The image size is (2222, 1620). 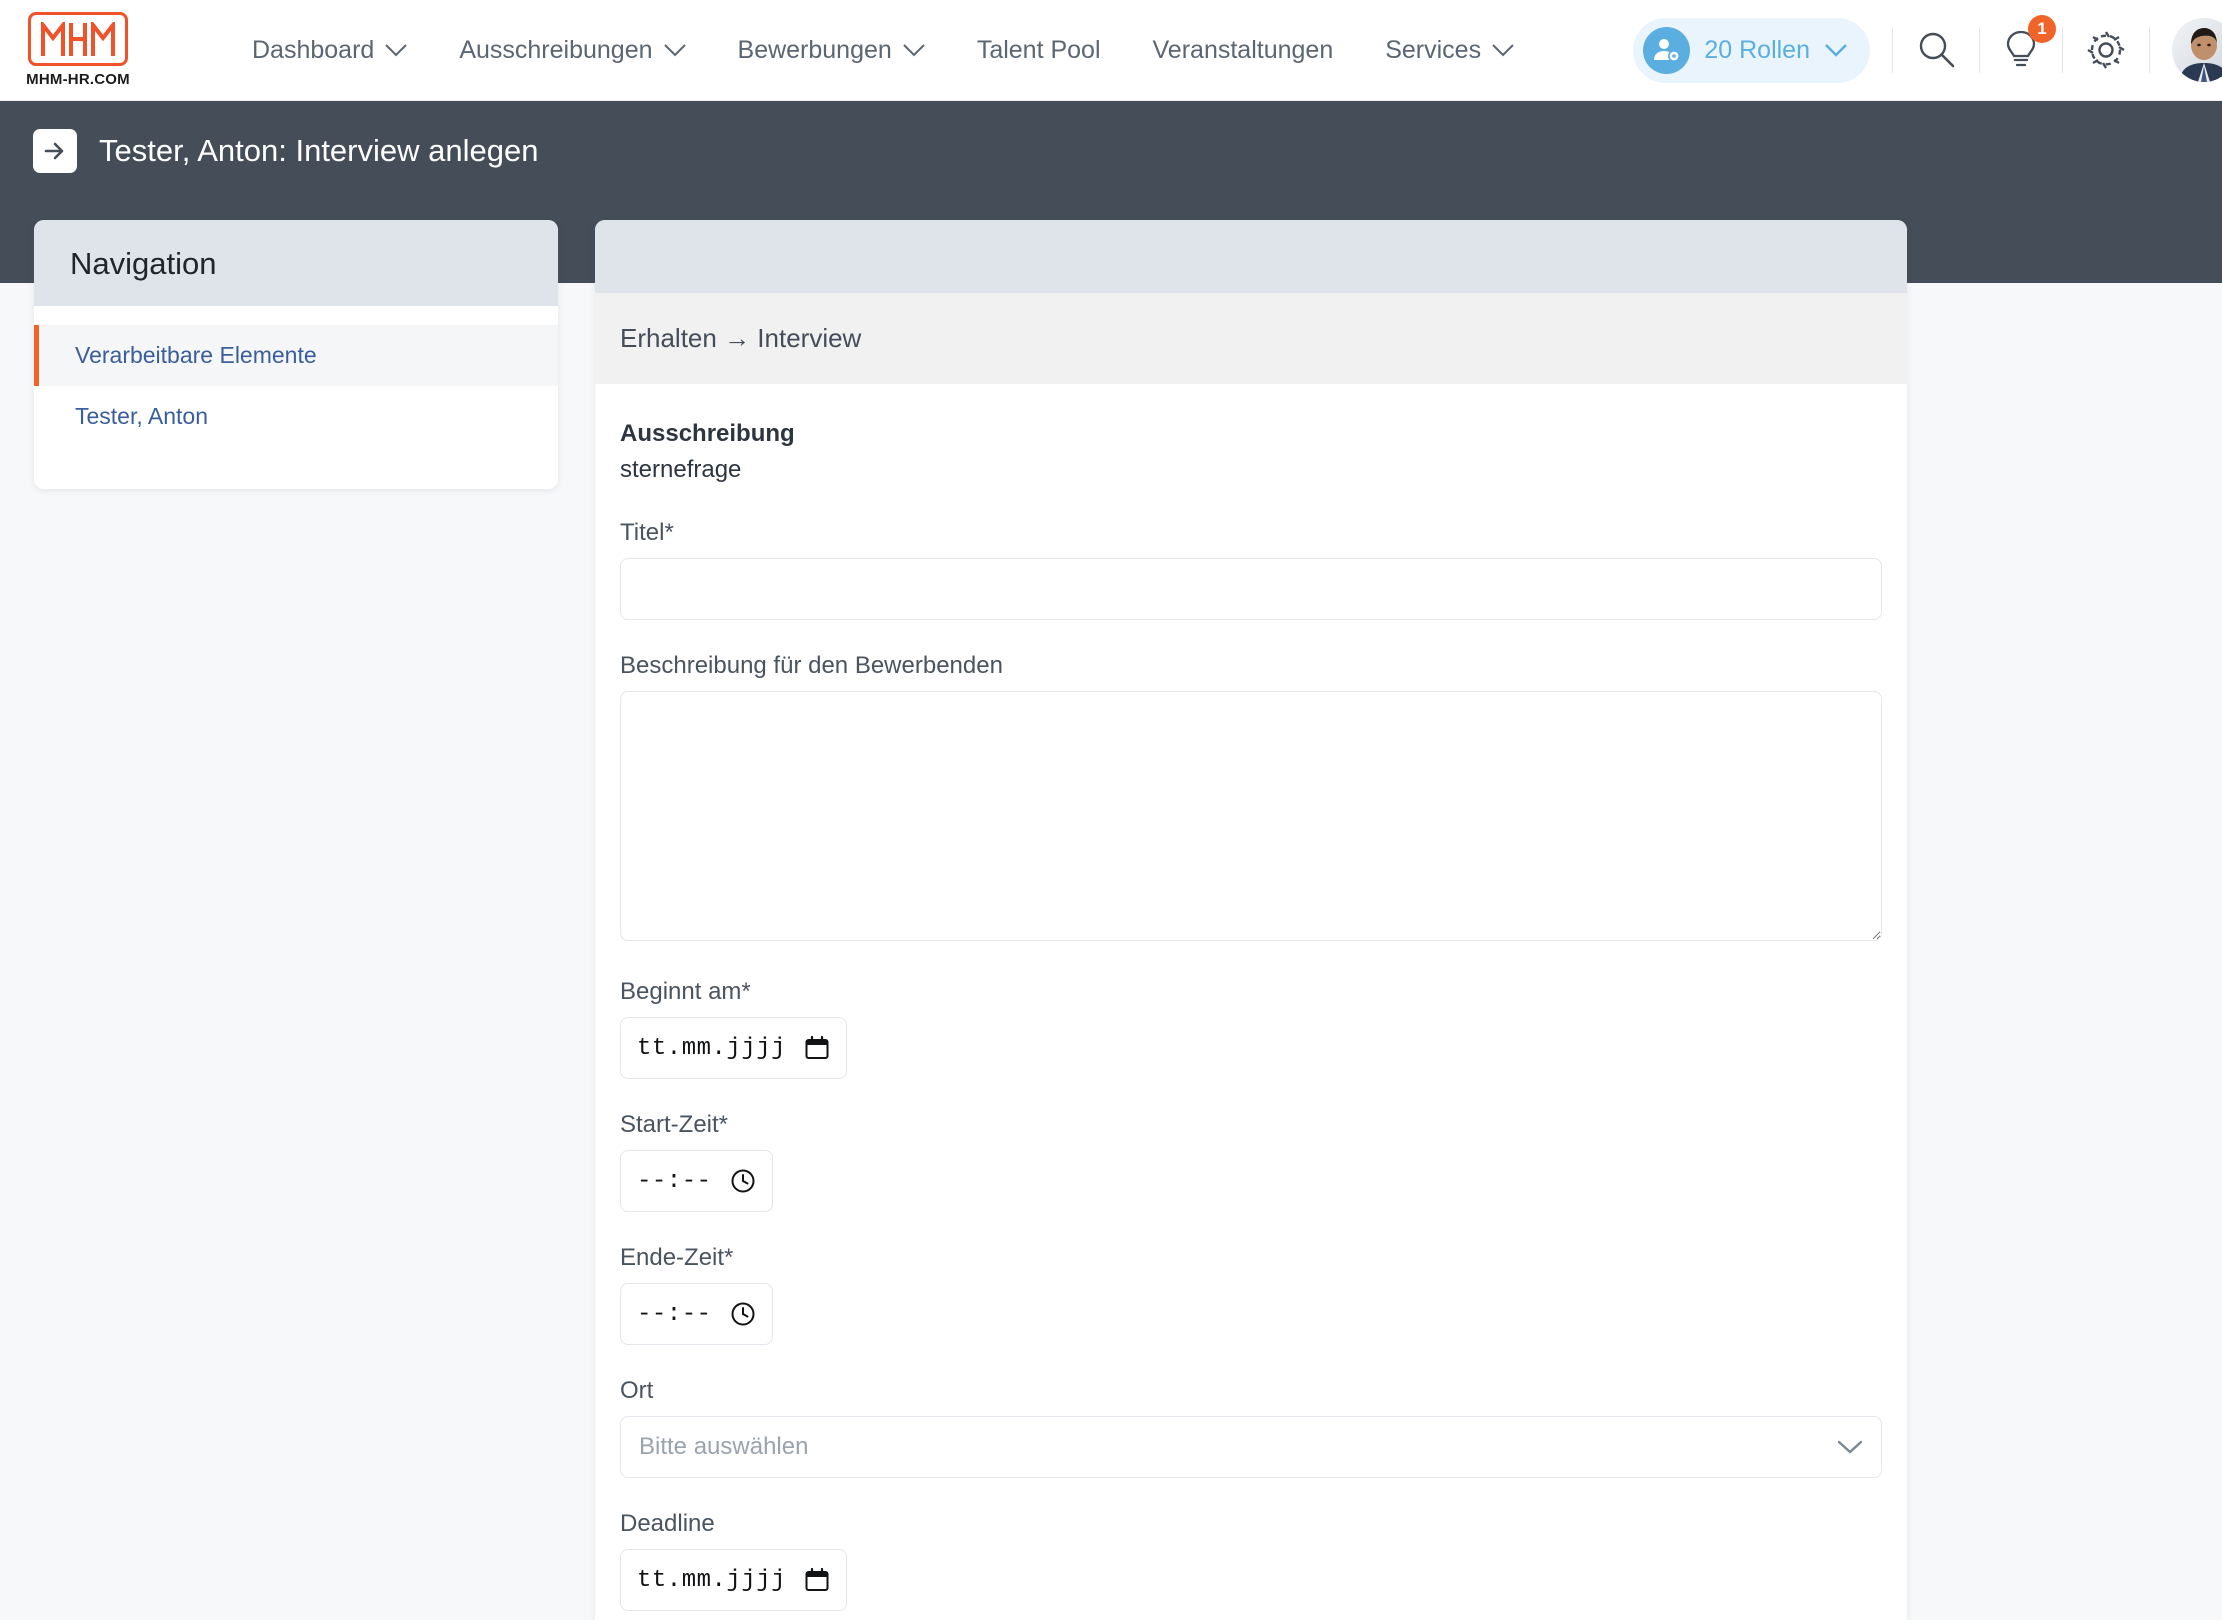 What do you see at coordinates (1251, 256) in the screenshot?
I see `card-top-bar` at bounding box center [1251, 256].